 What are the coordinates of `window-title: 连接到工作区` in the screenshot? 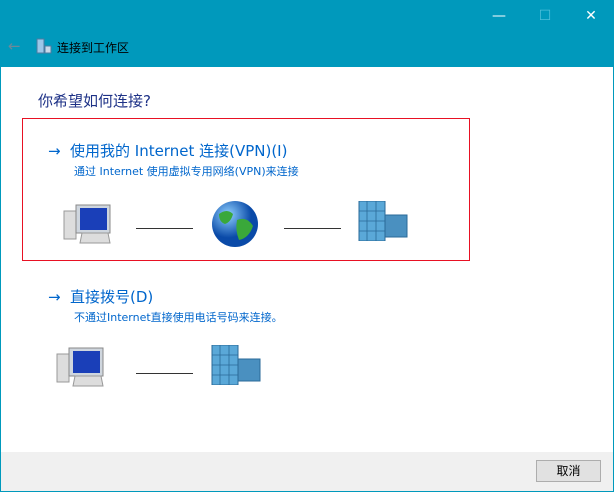 It's located at (93, 48).